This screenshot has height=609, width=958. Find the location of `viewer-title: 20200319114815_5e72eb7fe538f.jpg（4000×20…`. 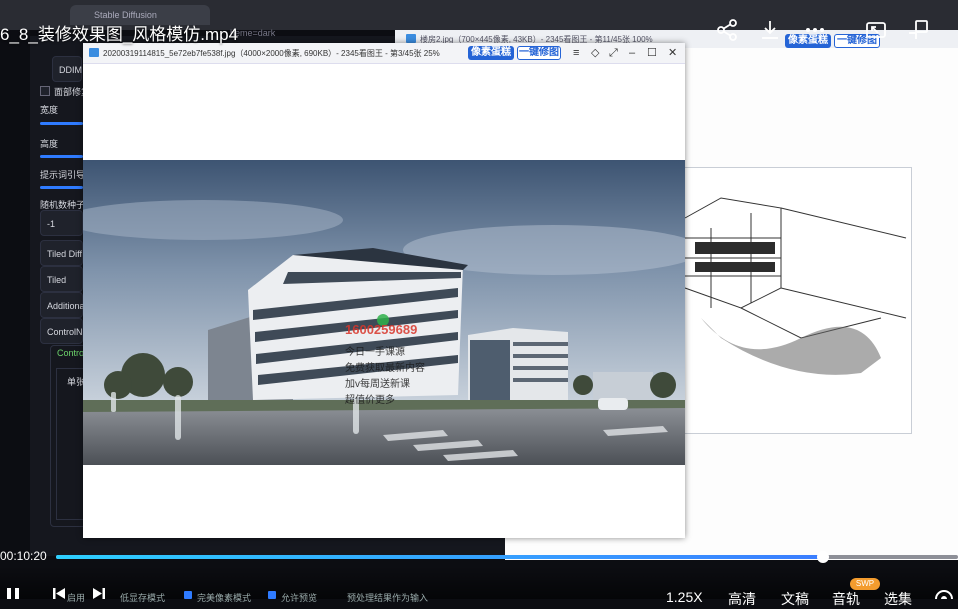

viewer-title: 20200319114815_5e72eb7fe538f.jpg（4000×20… is located at coordinates (271, 53).